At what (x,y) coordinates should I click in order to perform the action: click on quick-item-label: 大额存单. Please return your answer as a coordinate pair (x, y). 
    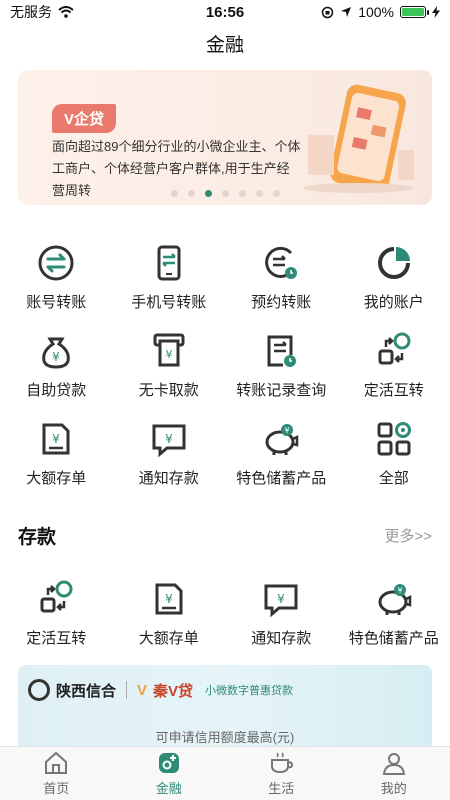
    Looking at the image, I should click on (56, 478).